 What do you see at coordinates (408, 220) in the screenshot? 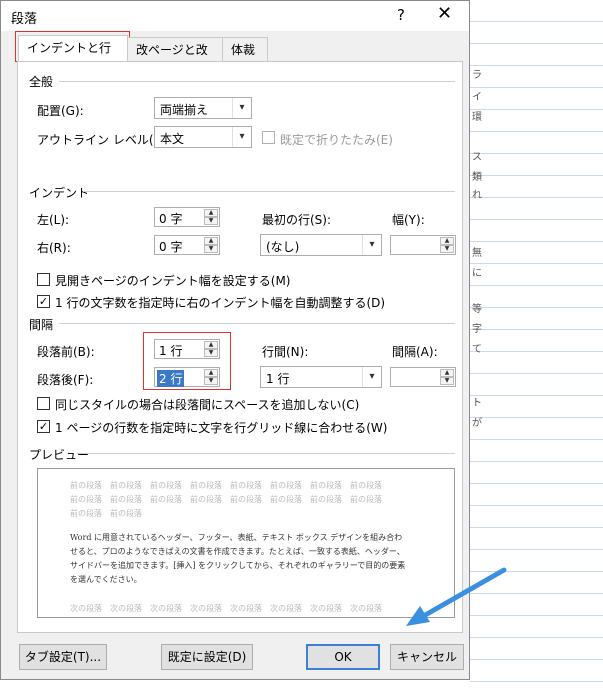
I see `indent-width-label: 幅(Y):` at bounding box center [408, 220].